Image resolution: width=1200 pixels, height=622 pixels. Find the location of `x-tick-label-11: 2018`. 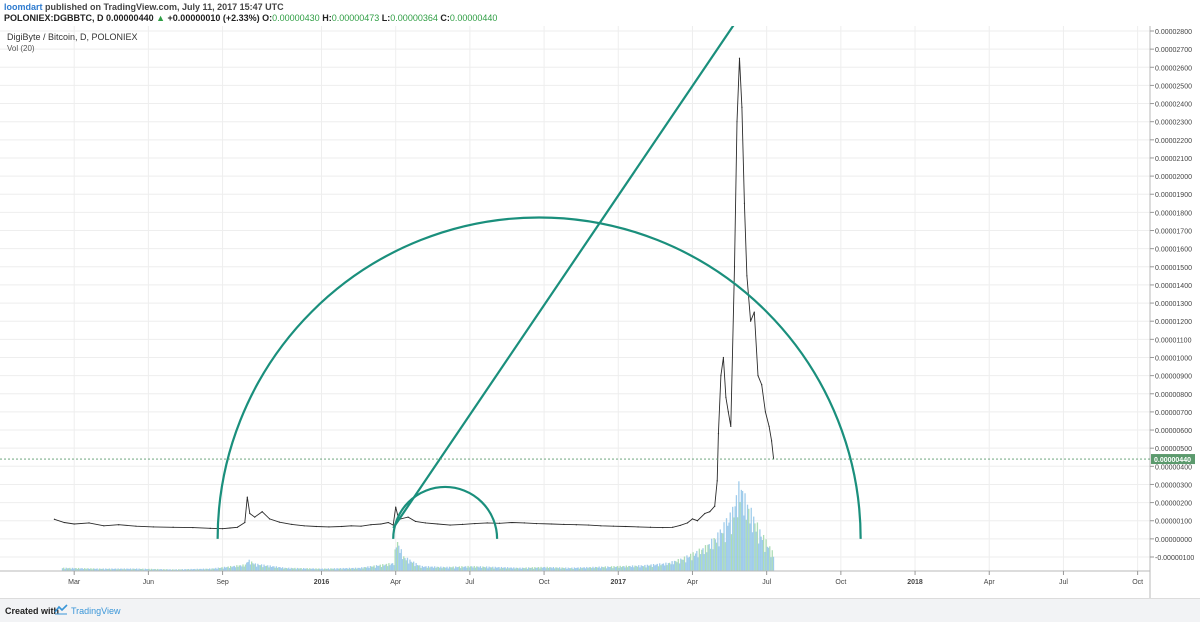

x-tick-label-11: 2018 is located at coordinates (915, 582).